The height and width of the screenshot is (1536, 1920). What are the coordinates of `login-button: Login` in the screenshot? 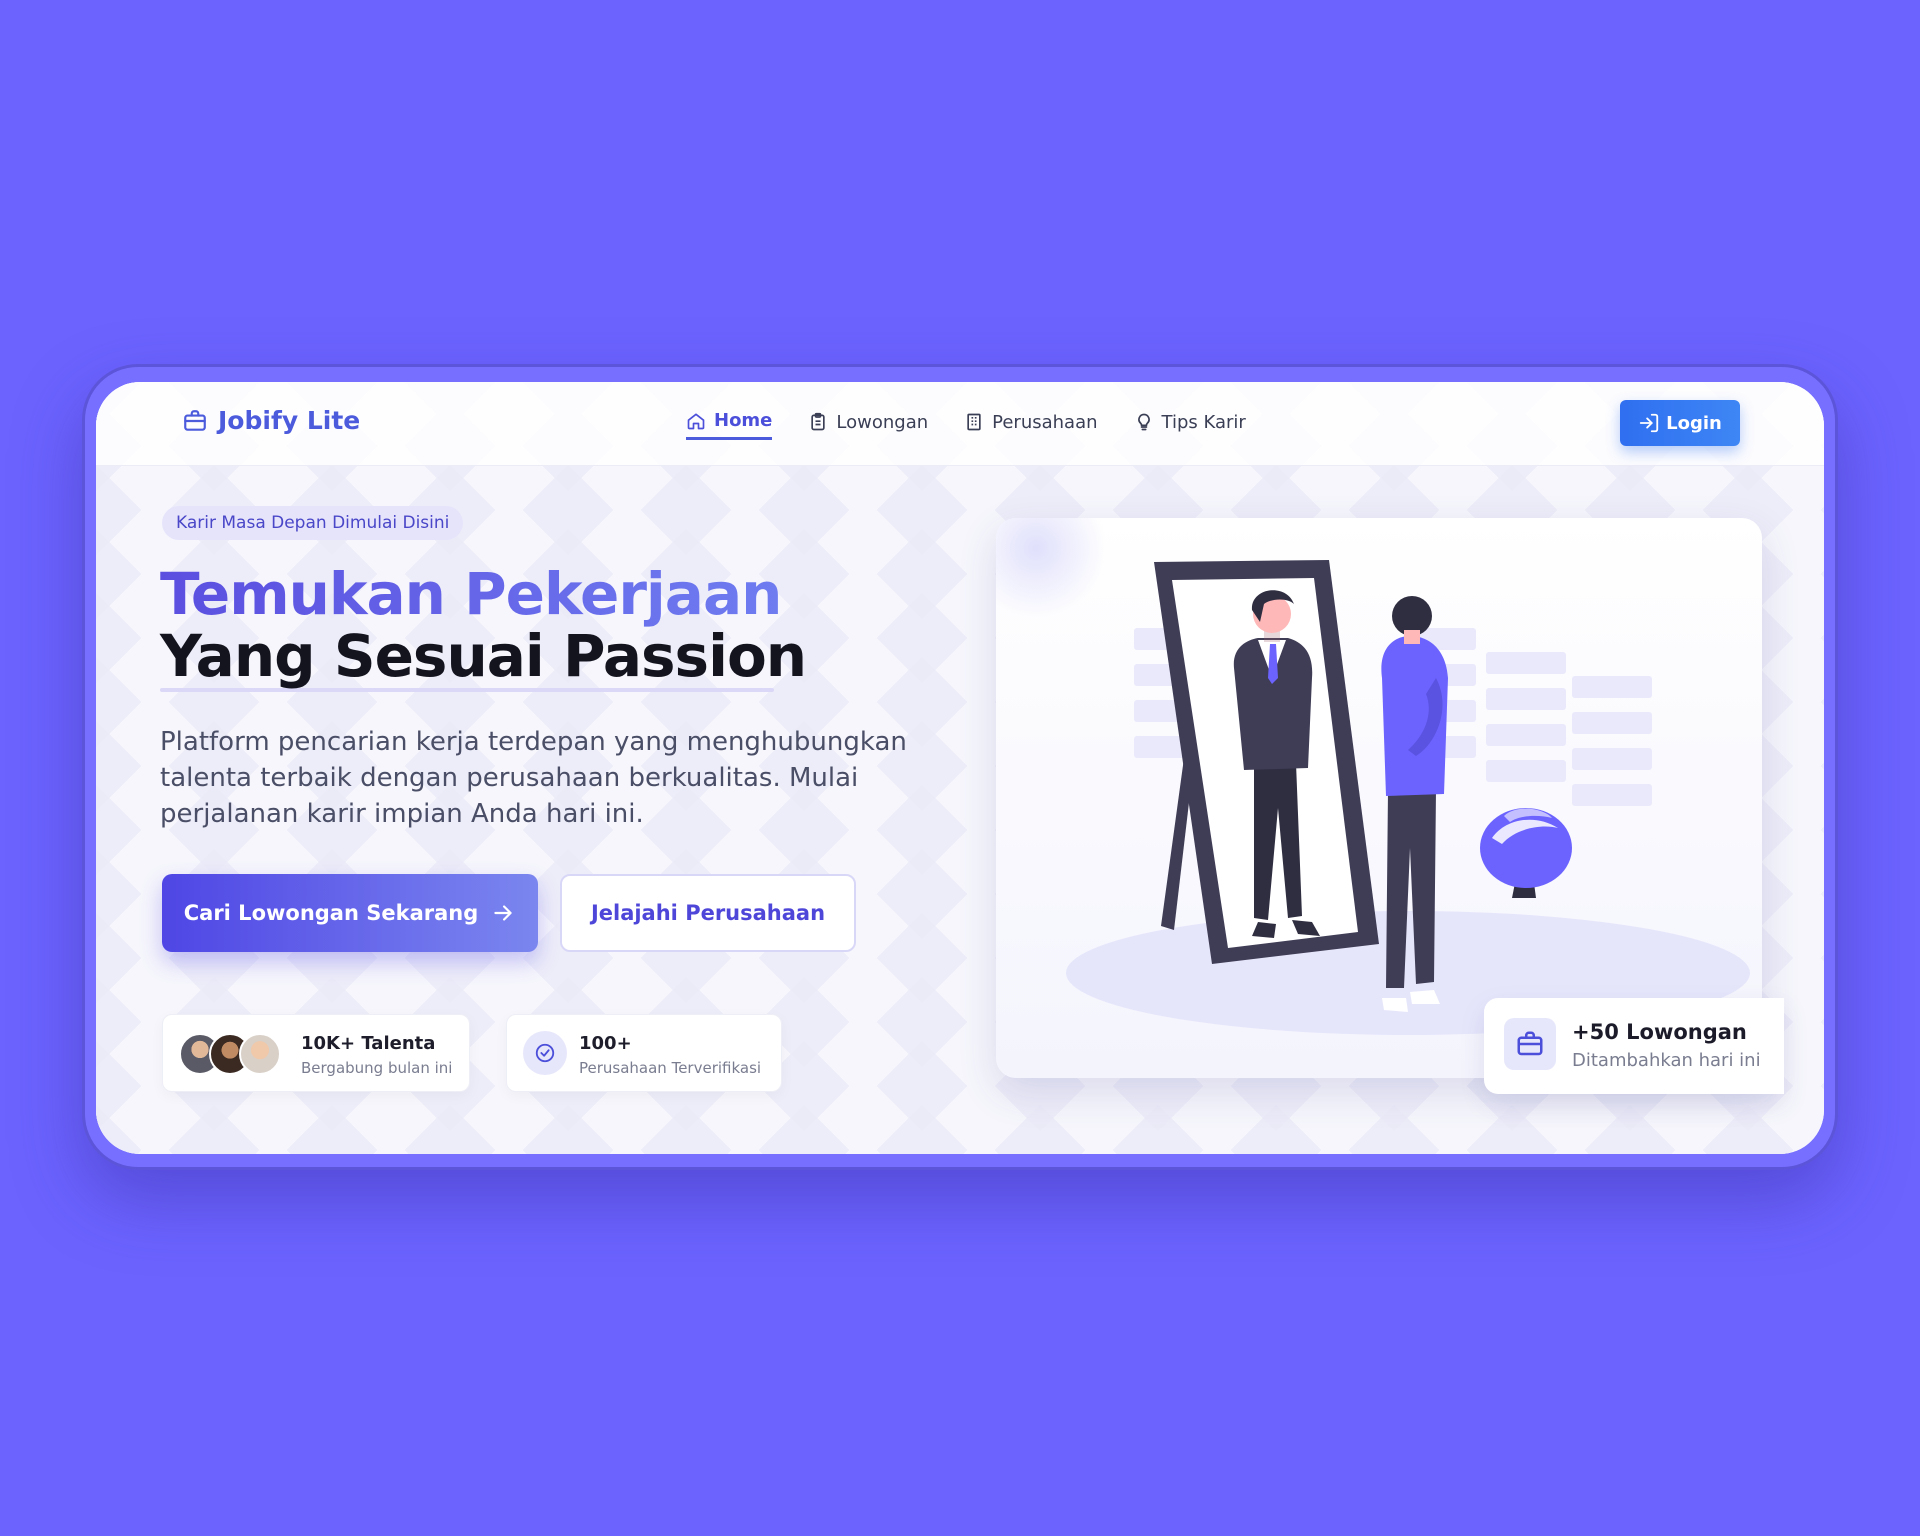 It's located at (1680, 423).